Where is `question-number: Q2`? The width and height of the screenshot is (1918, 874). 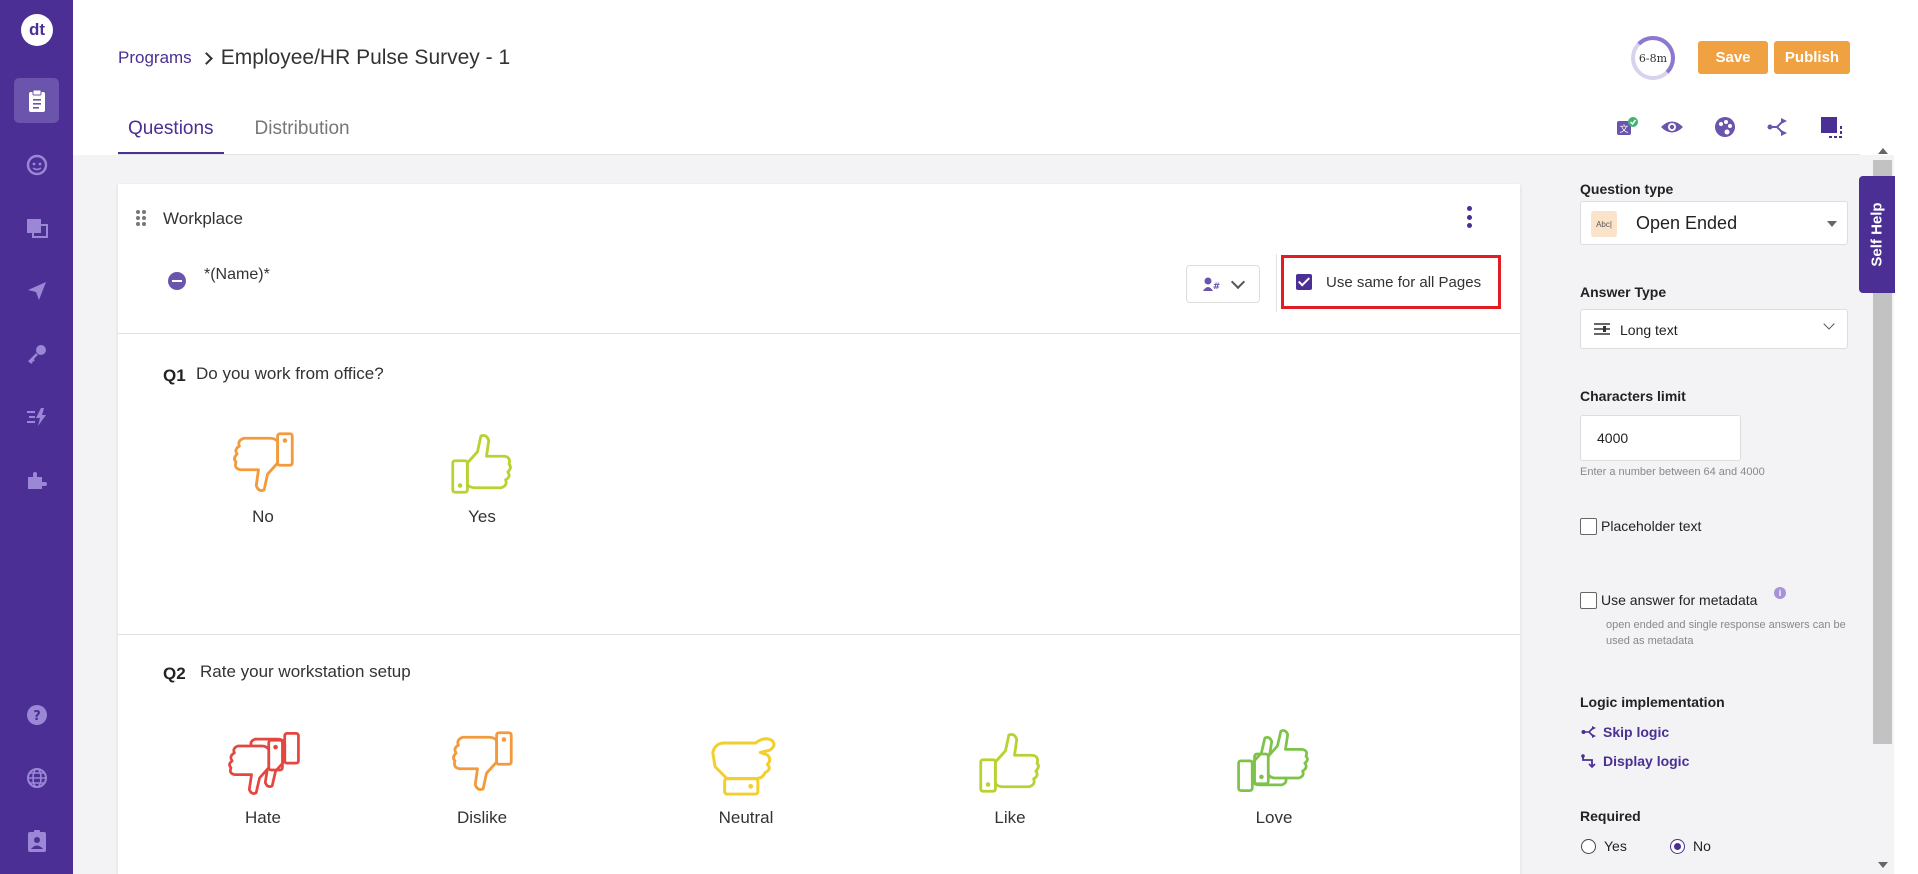
question-number: Q2 is located at coordinates (174, 673).